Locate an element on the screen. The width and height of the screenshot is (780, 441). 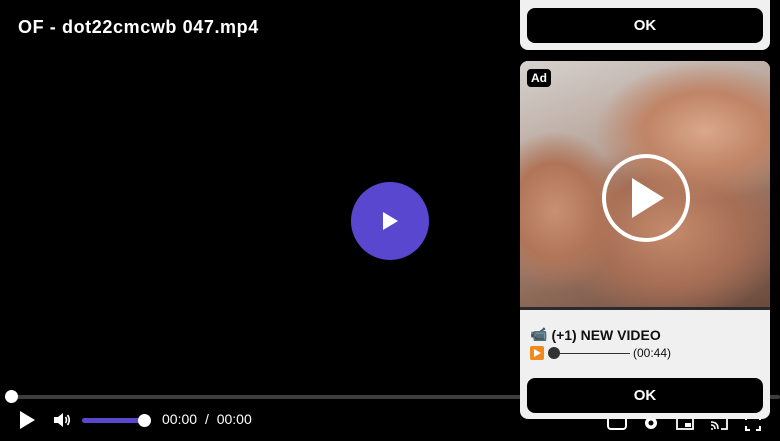
volume-icon is located at coordinates (62, 420).